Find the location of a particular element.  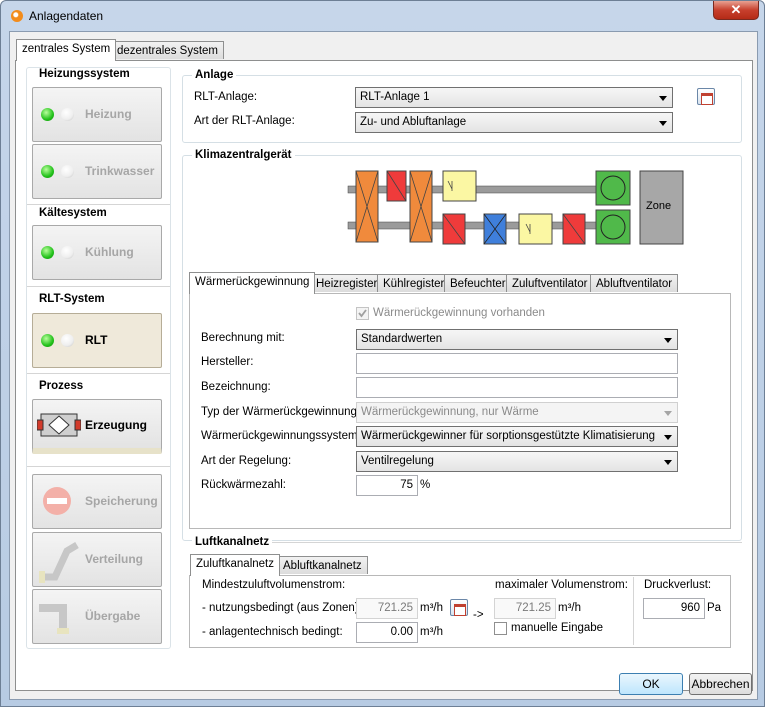

humidifier-icon is located at coordinates (535, 229).